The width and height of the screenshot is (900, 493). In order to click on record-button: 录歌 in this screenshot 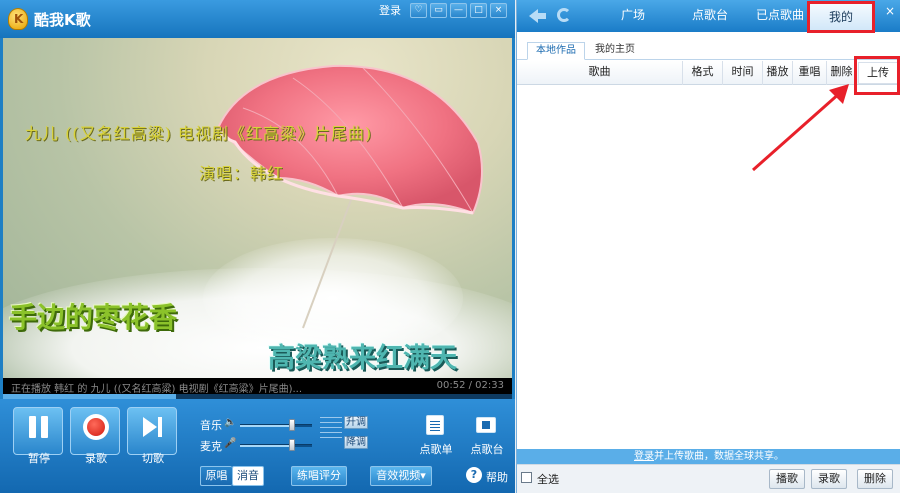, I will do `click(95, 436)`.